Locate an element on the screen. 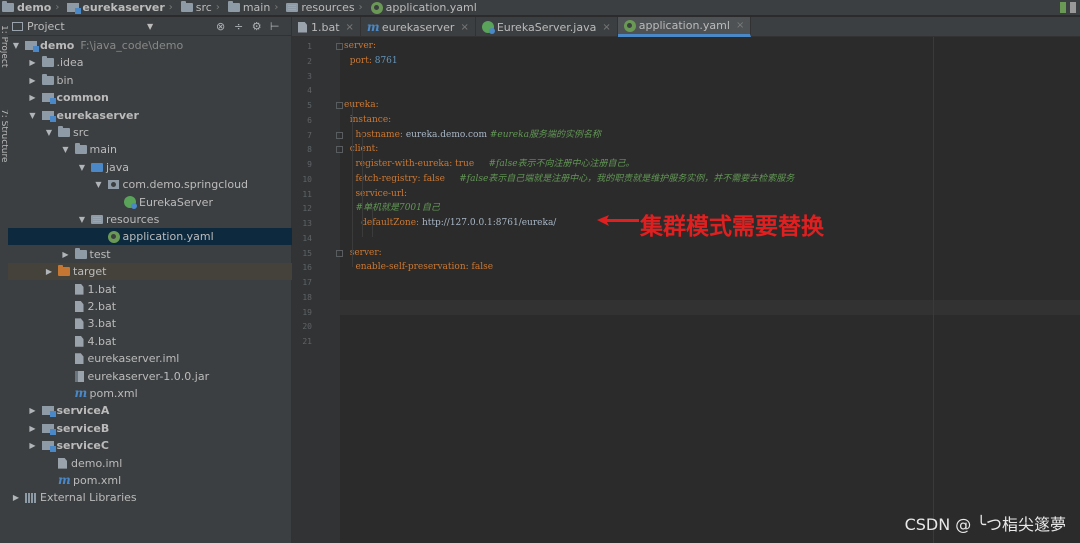 Image resolution: width=1080 pixels, height=543 pixels. tree-item-label: External Libraries is located at coordinates (88, 498).